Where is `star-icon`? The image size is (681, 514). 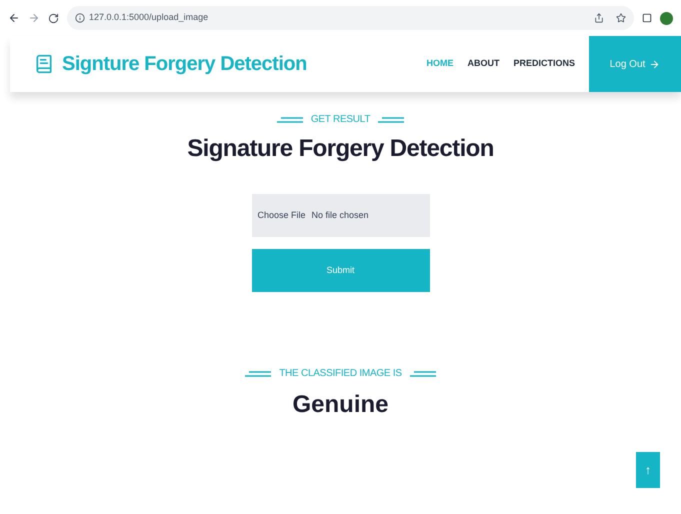 star-icon is located at coordinates (621, 18).